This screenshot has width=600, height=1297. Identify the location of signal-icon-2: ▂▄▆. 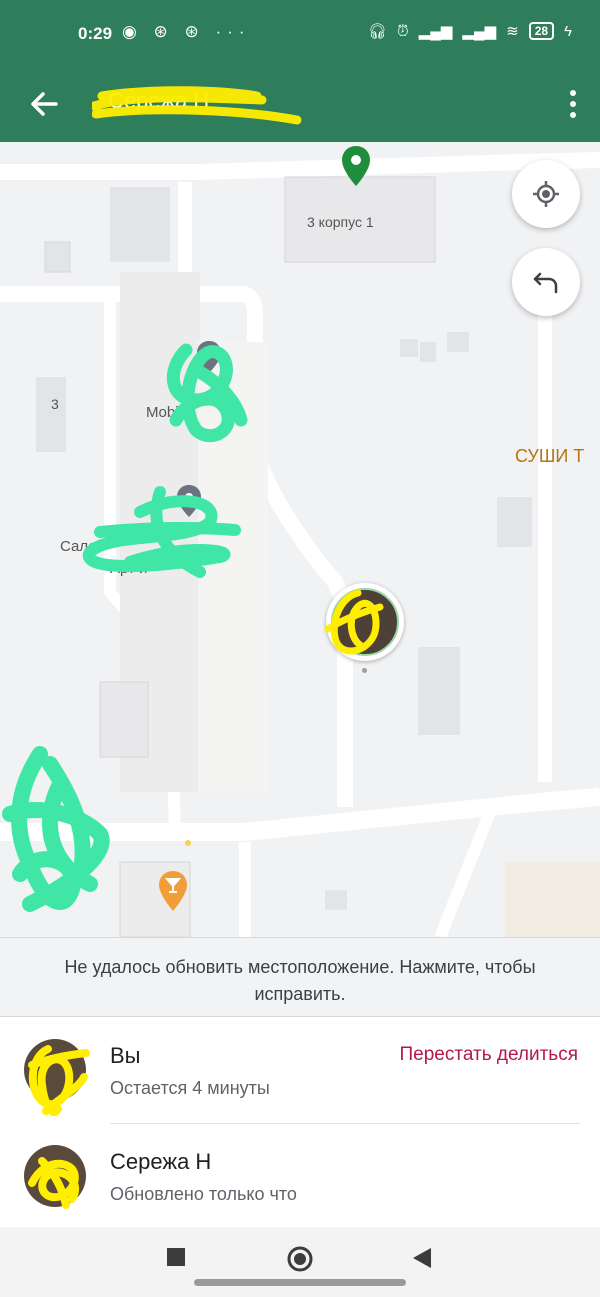
(479, 31).